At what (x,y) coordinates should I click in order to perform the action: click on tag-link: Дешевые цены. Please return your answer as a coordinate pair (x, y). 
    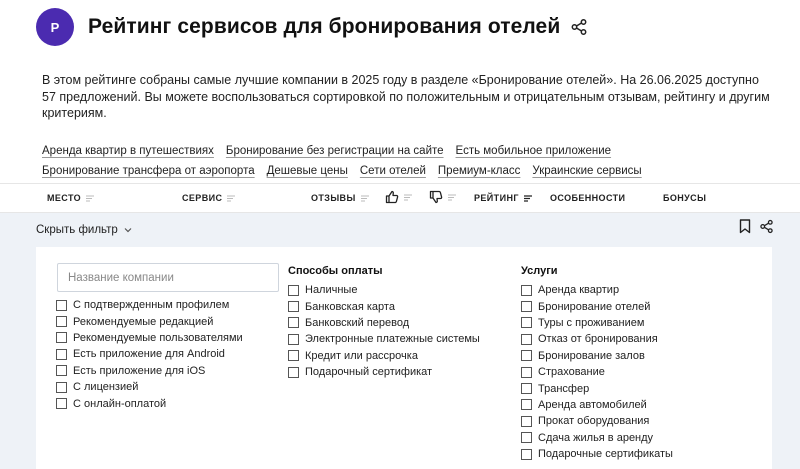
    Looking at the image, I should click on (307, 171).